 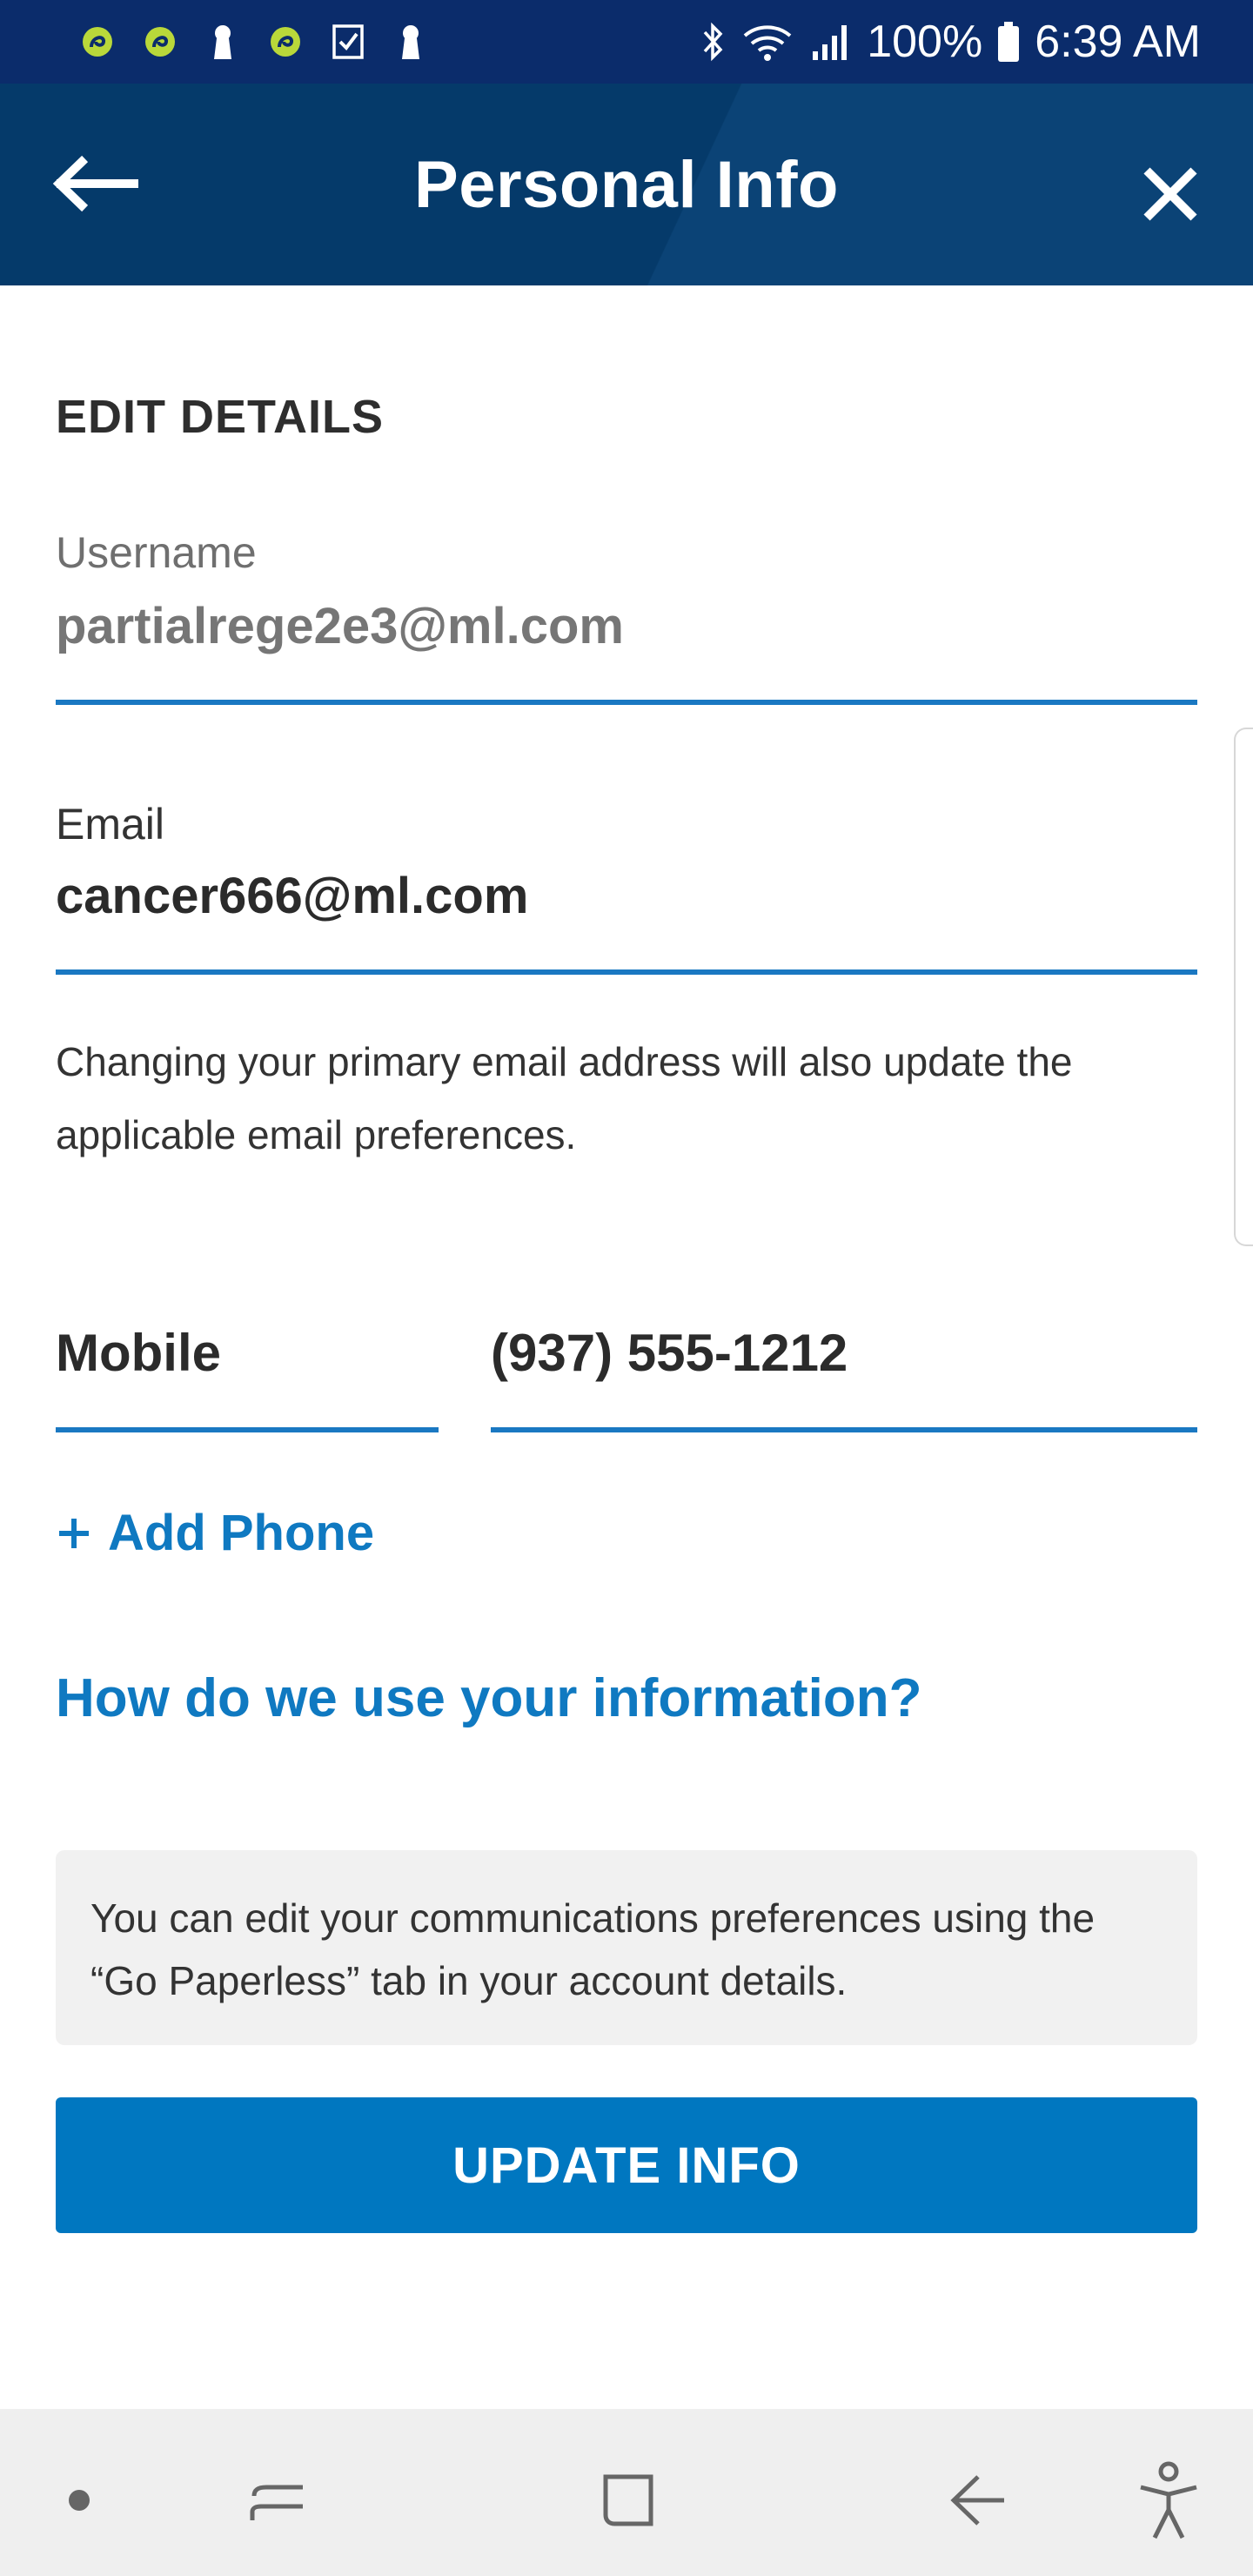 What do you see at coordinates (348, 42) in the screenshot?
I see `checklist-icon` at bounding box center [348, 42].